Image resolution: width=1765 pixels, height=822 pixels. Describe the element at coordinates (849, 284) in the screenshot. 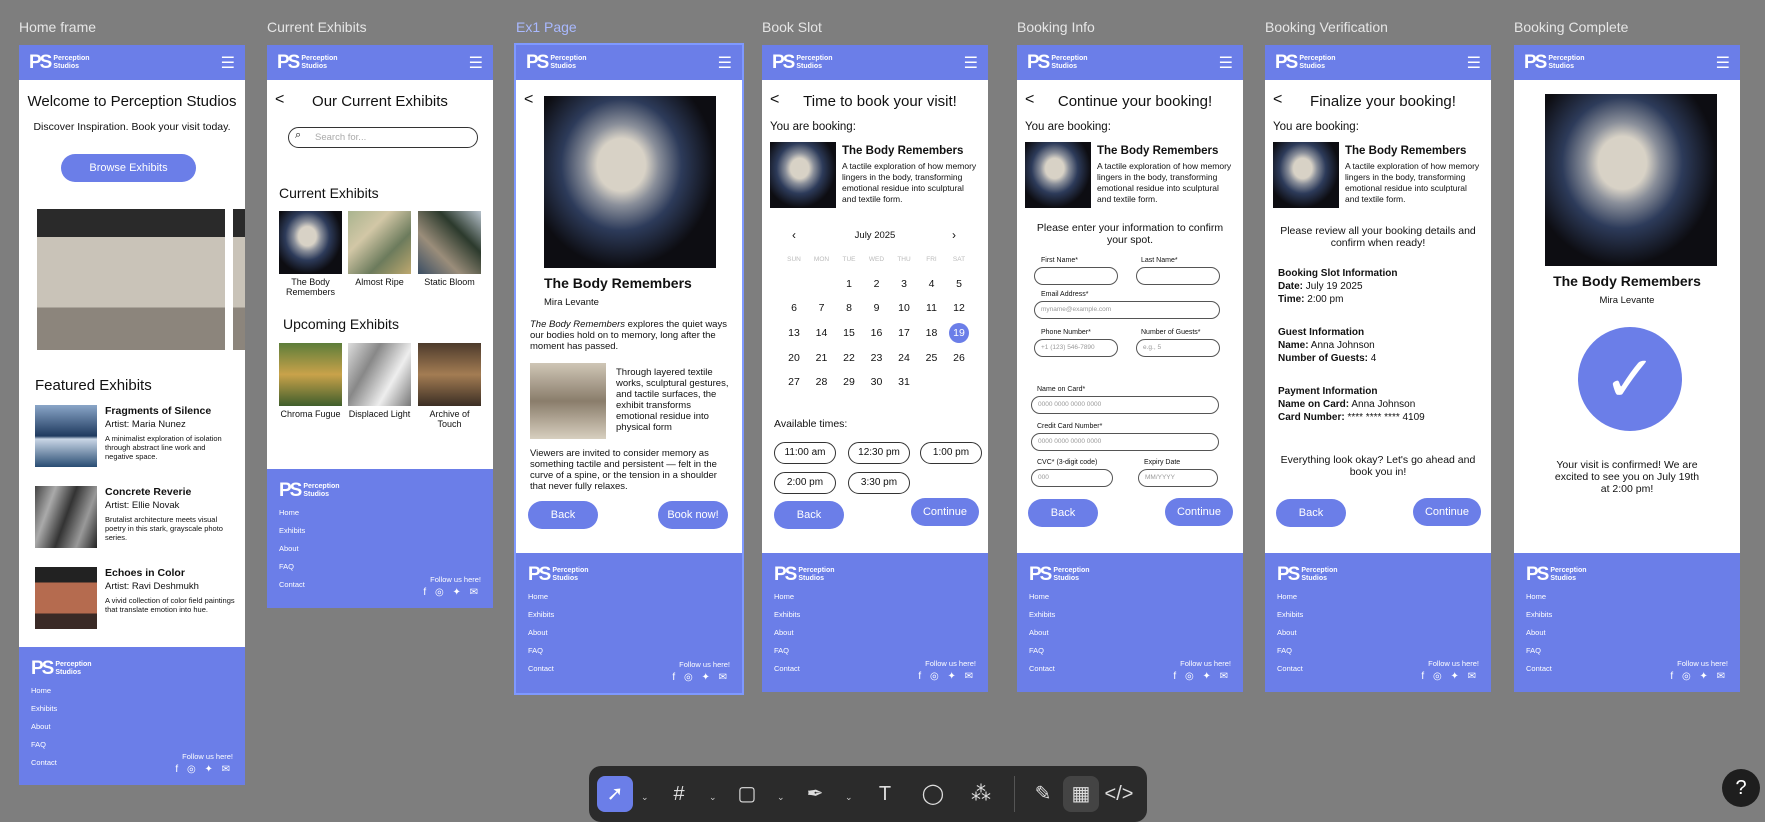

I see `calendar-day: 1` at that location.